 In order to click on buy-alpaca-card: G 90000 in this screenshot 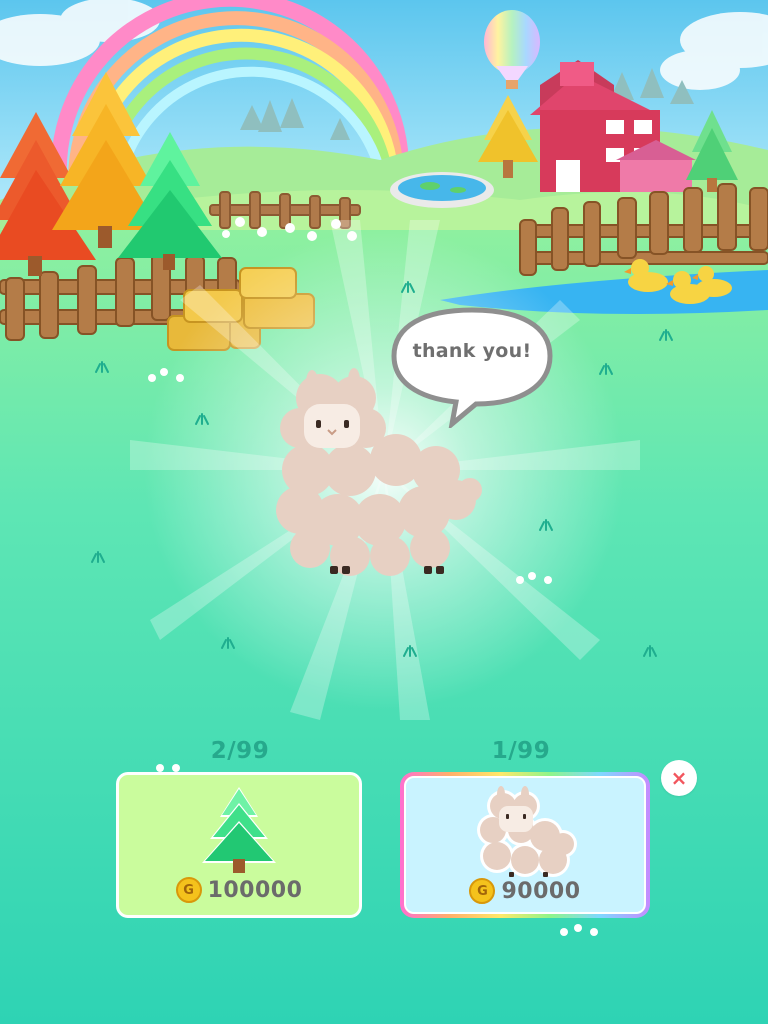, I will do `click(525, 845)`.